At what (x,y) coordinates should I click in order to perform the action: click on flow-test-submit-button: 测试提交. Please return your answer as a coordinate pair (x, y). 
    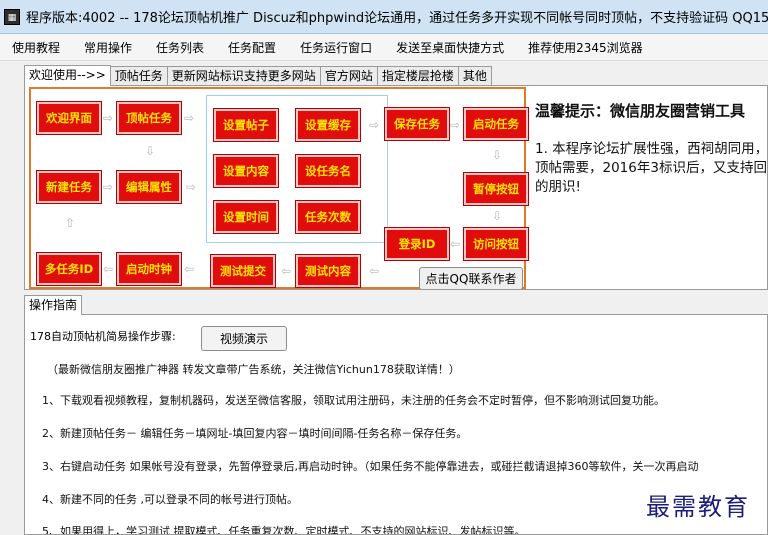
    Looking at the image, I should click on (243, 271).